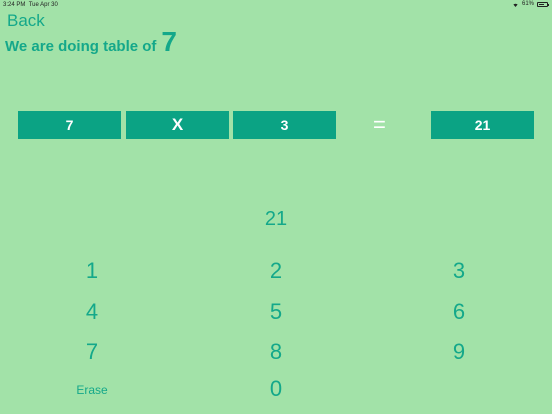  I want to click on page-title: We are doing table of 7, so click(91, 42).